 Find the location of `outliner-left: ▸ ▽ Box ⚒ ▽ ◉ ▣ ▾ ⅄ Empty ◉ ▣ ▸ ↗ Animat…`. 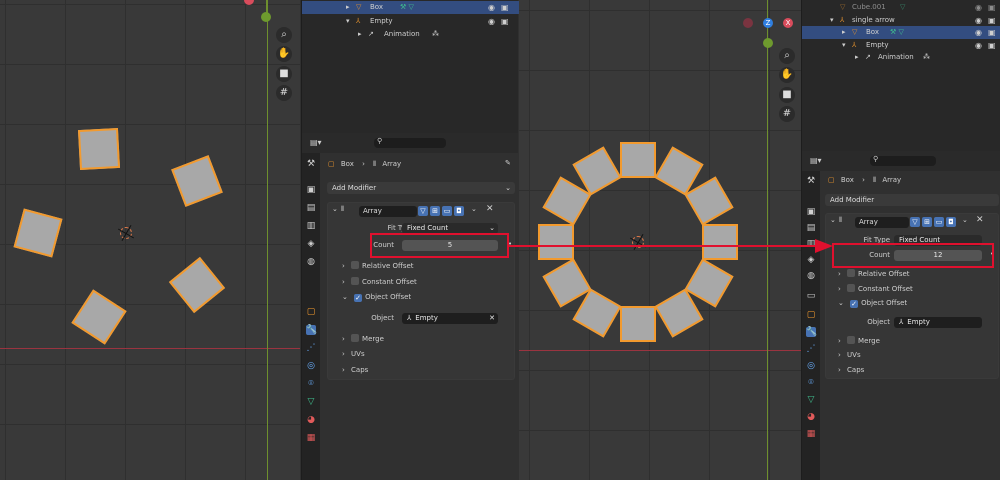

outliner-left: ▸ ▽ Box ⚒ ▽ ◉ ▣ ▾ ⅄ Empty ◉ ▣ ▸ ↗ Animat… is located at coordinates (410, 66).